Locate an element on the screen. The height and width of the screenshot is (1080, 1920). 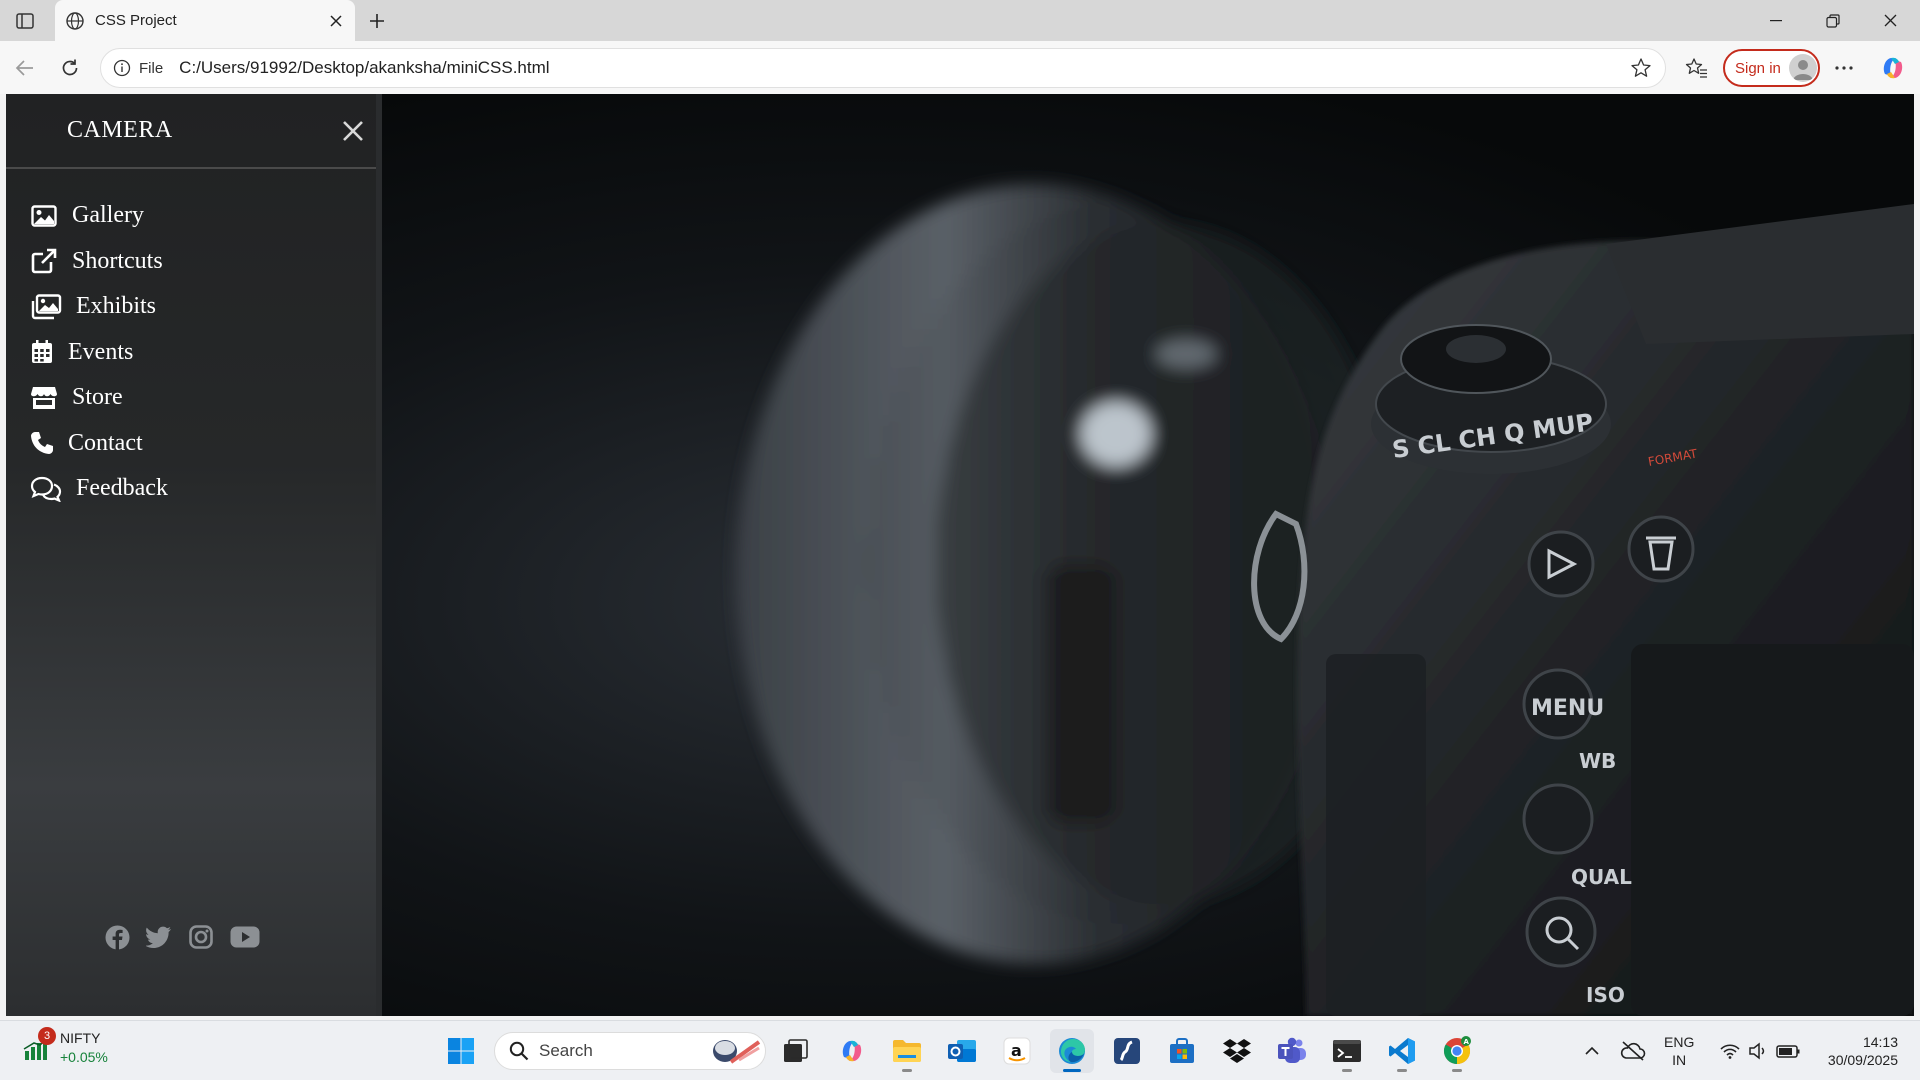
language-region: IN is located at coordinates (1679, 1060).